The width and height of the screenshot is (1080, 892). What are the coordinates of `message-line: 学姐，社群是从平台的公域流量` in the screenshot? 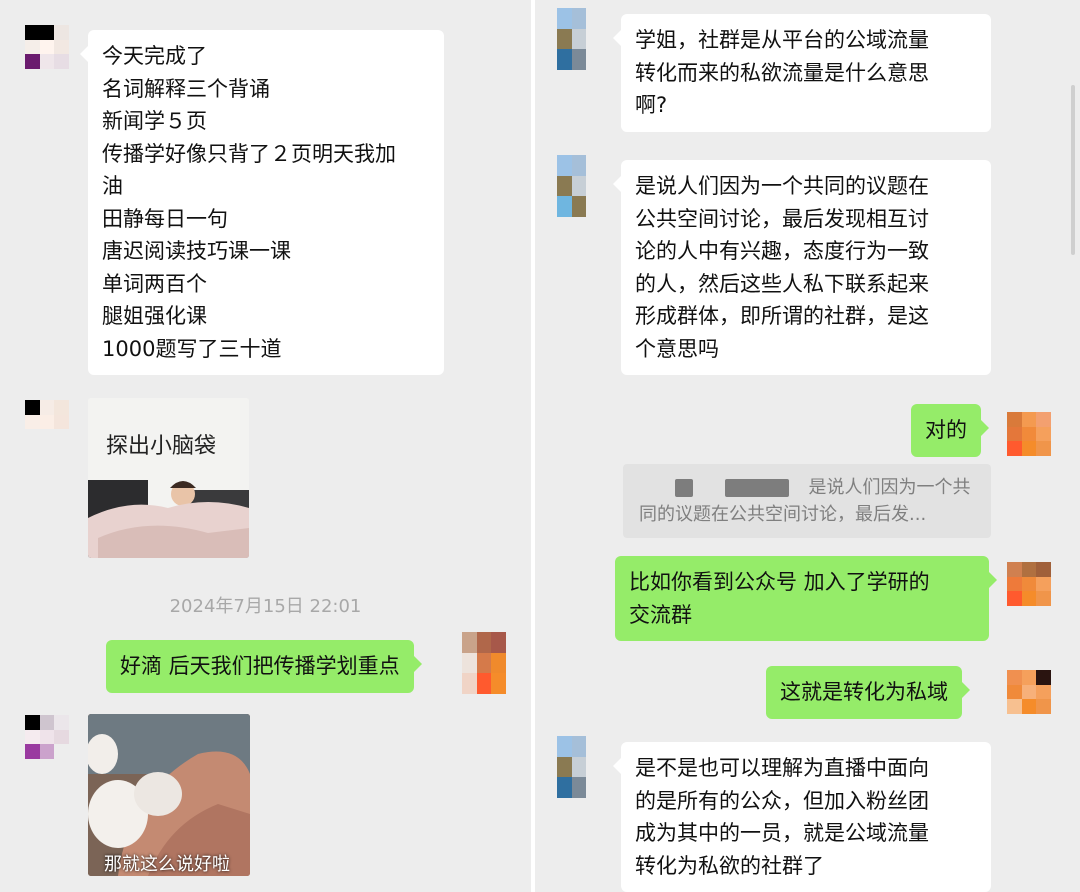 It's located at (782, 40).